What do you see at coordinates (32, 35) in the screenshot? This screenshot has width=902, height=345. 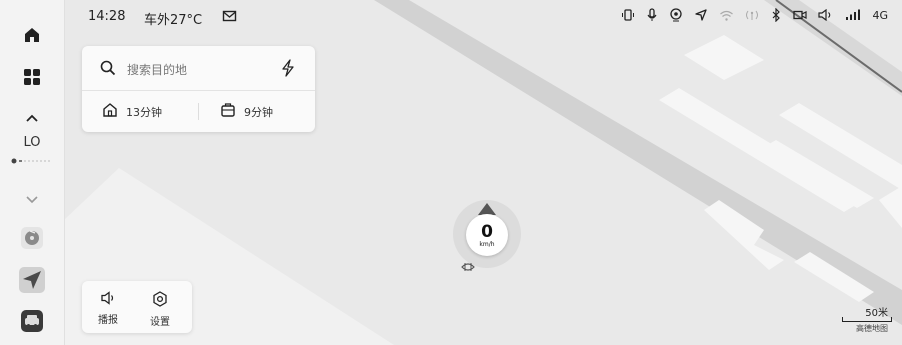 I see `home-icon` at bounding box center [32, 35].